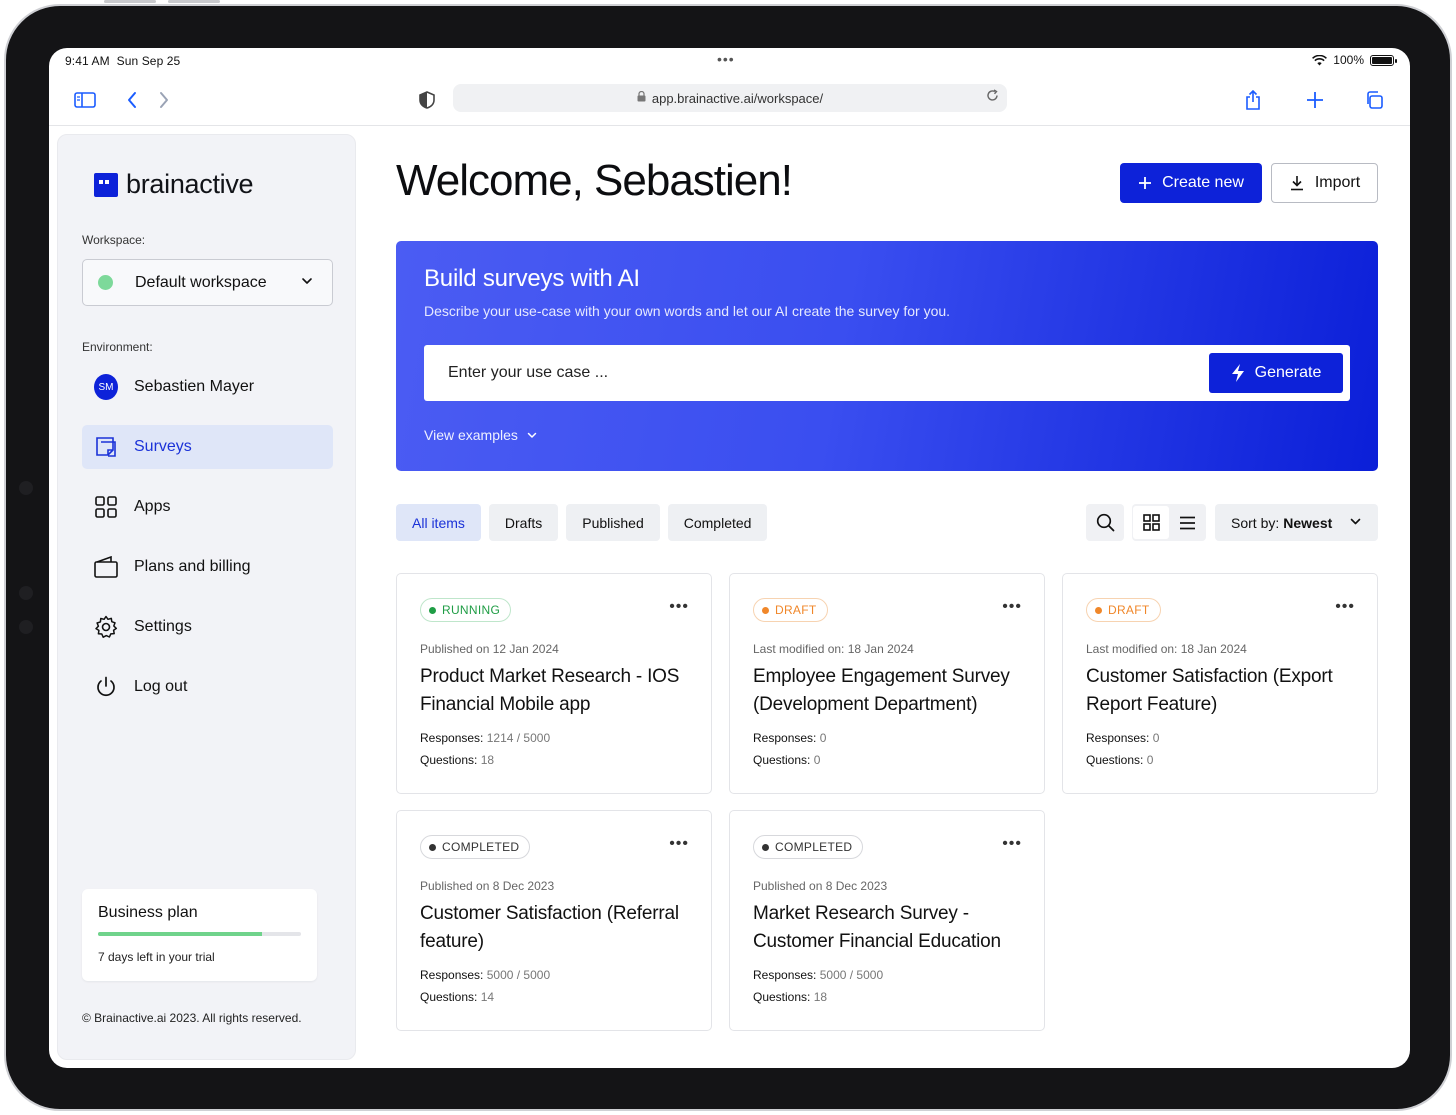  What do you see at coordinates (481, 435) in the screenshot?
I see `view-examples-link: View examples` at bounding box center [481, 435].